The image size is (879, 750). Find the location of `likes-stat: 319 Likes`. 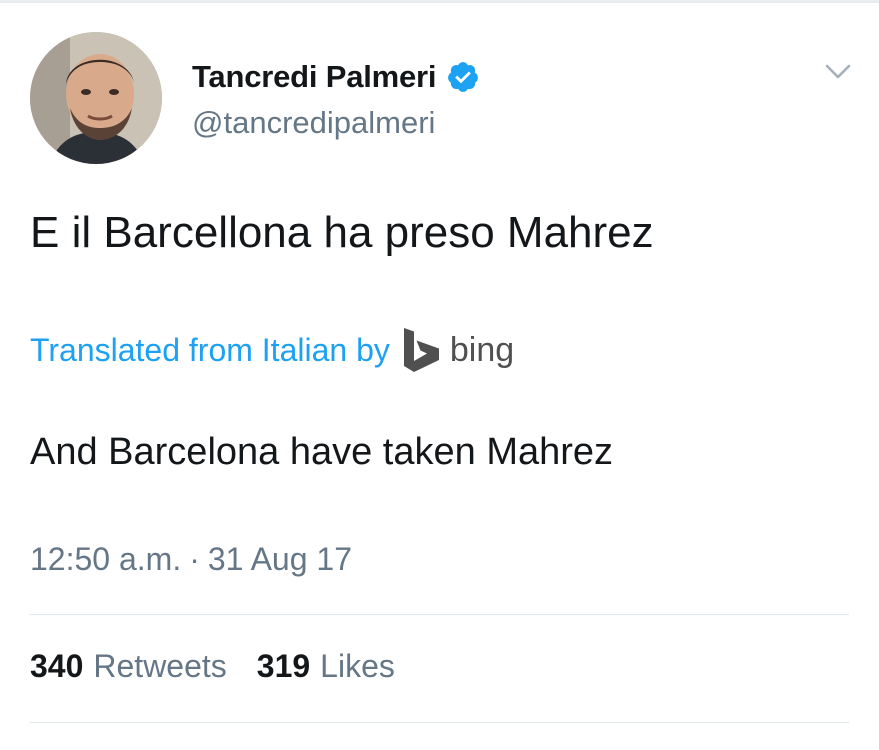

likes-stat: 319 Likes is located at coordinates (326, 666).